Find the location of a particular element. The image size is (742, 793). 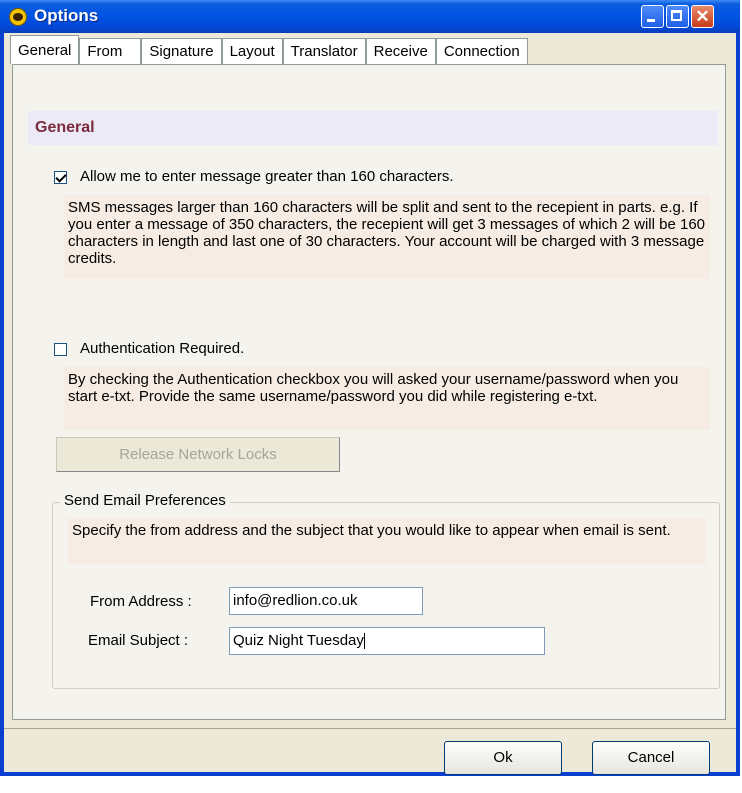

section-title: General is located at coordinates (373, 128).